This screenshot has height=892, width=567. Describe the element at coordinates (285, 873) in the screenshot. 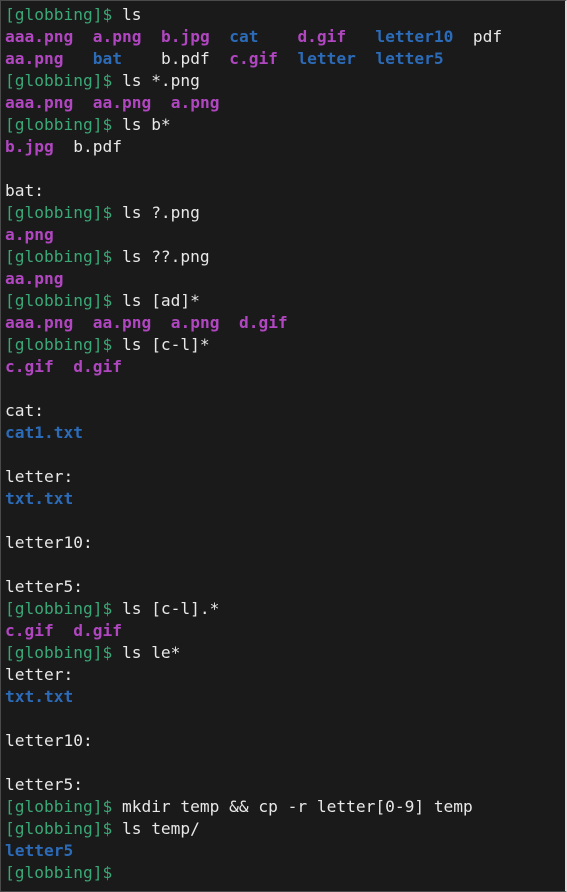

I see `prompt-line: [globbing]$` at that location.